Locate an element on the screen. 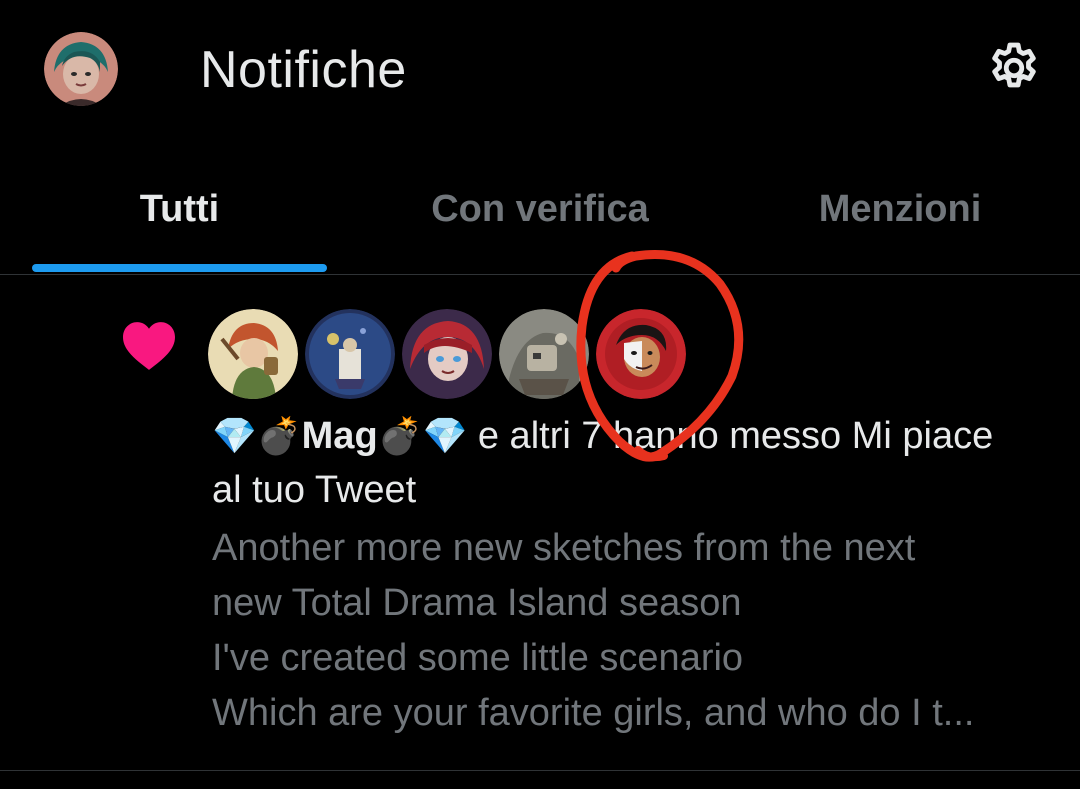 The width and height of the screenshot is (1080, 789). tweet-line: I've created some little scenario is located at coordinates (478, 658).